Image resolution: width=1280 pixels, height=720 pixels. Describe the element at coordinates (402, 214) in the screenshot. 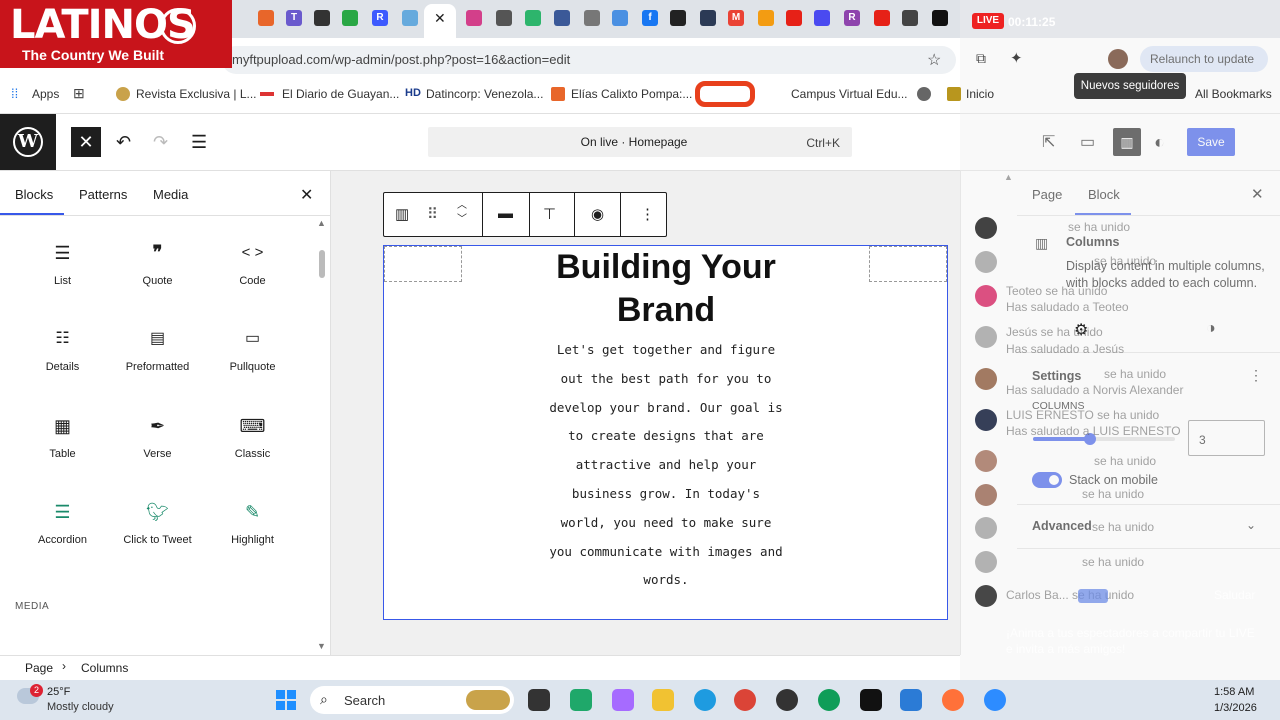

I see `columns-icon: ▥` at that location.